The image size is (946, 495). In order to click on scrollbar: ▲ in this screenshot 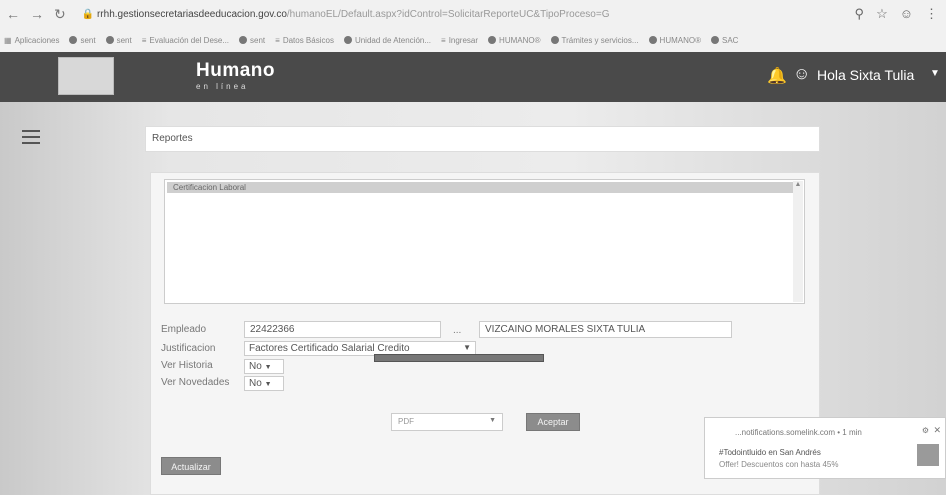, I will do `click(798, 241)`.